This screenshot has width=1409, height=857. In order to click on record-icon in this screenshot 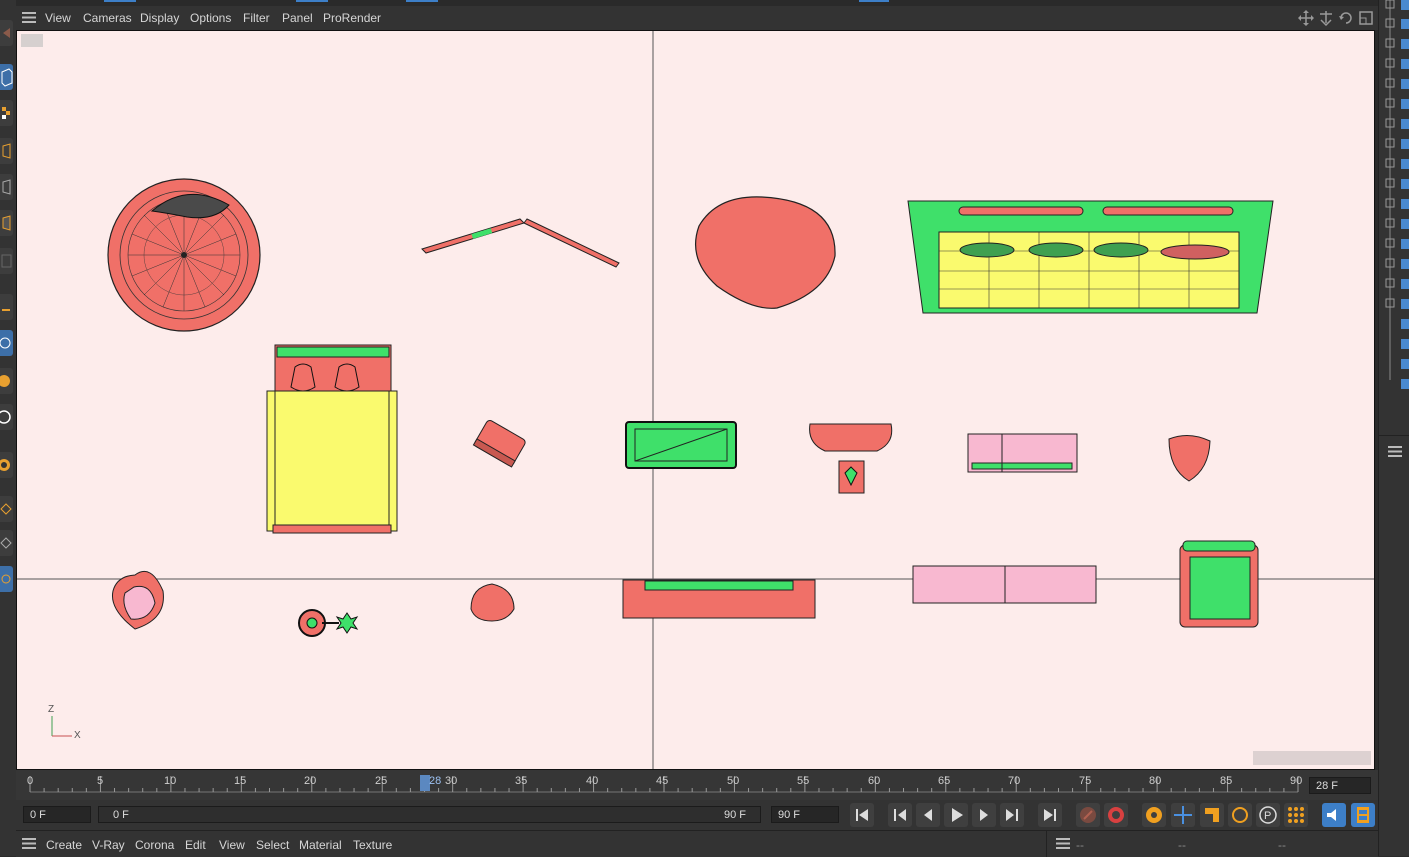, I will do `click(1088, 815)`.